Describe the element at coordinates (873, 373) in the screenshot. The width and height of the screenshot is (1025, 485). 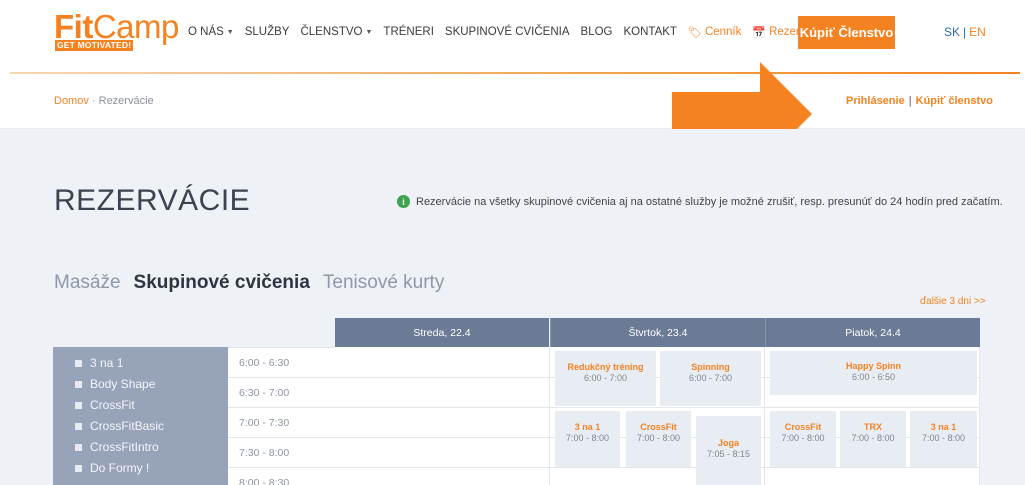
I see `event-card: Happy Spinn 6:00 - 6:50` at that location.